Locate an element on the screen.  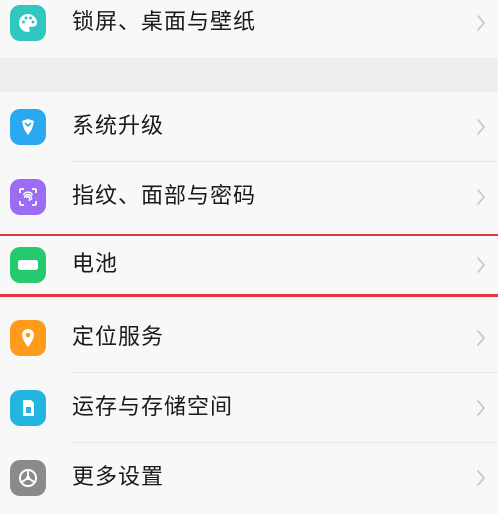
settings-item-label: 指纹、面部与密码 is located at coordinates (164, 196).